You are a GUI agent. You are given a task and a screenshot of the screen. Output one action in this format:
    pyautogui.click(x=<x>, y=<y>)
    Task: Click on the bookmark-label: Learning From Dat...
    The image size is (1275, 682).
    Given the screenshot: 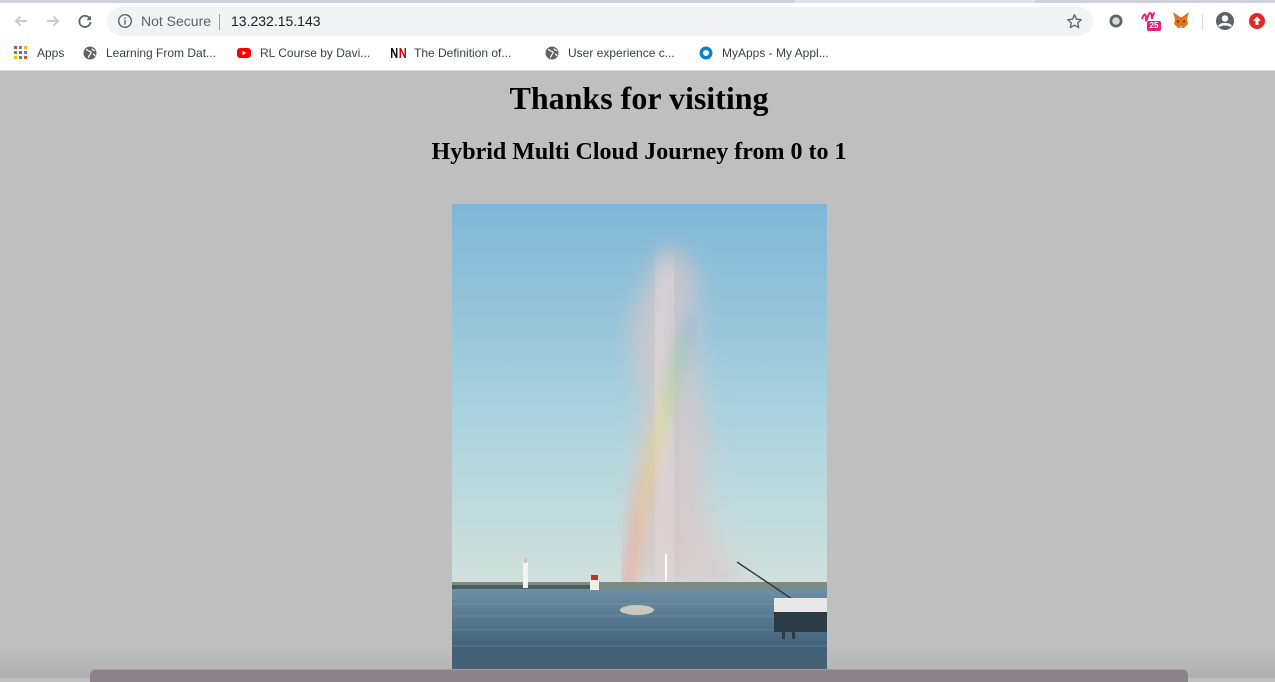 What is the action you would take?
    pyautogui.click(x=161, y=53)
    